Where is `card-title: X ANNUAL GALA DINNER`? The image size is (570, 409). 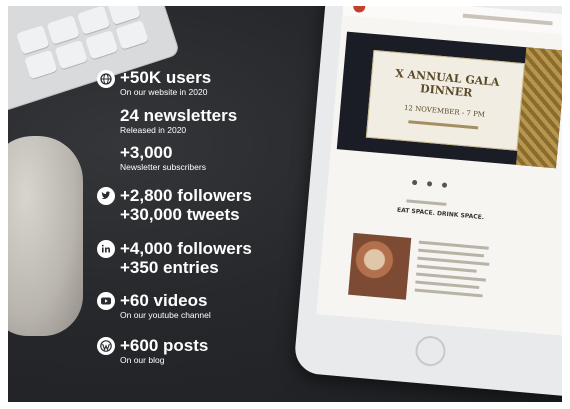
card-title: X ANNUAL GALA DINNER is located at coordinates (447, 83).